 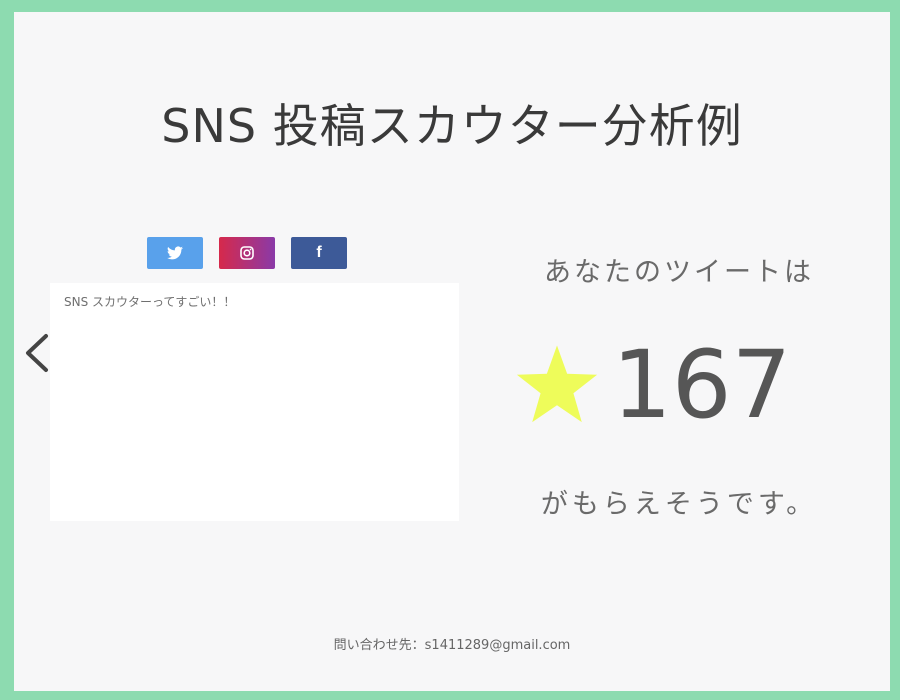 What do you see at coordinates (702, 385) in the screenshot?
I see `score-value: 167` at bounding box center [702, 385].